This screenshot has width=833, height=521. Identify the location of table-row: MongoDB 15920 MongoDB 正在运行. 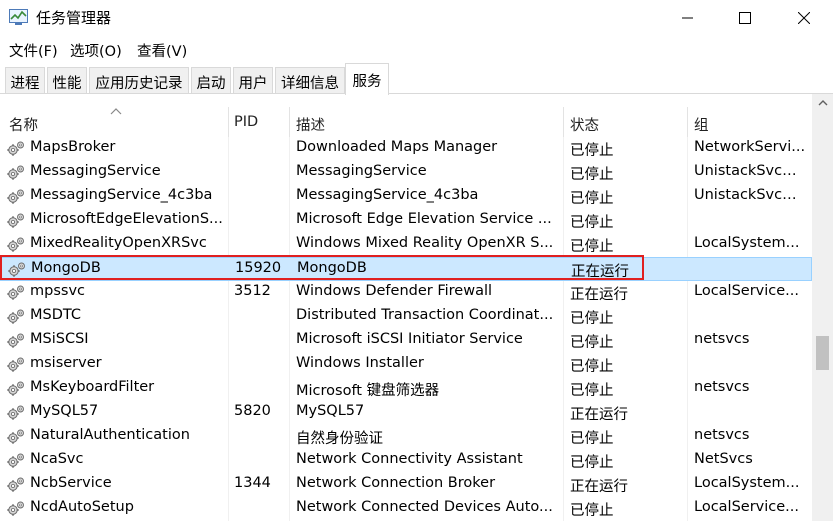
(406, 269).